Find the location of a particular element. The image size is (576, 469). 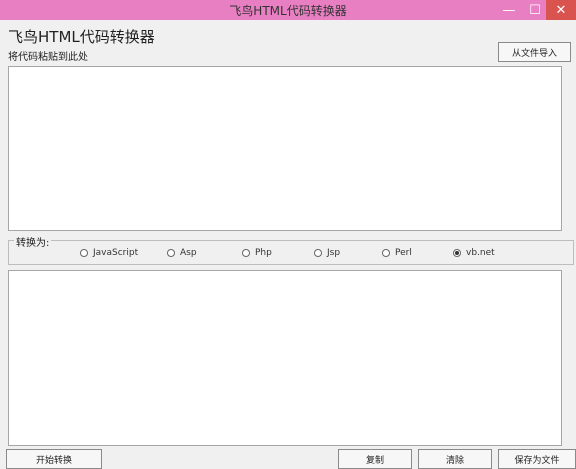

window-title: 飞鸟HTML代码转换器 is located at coordinates (288, 11).